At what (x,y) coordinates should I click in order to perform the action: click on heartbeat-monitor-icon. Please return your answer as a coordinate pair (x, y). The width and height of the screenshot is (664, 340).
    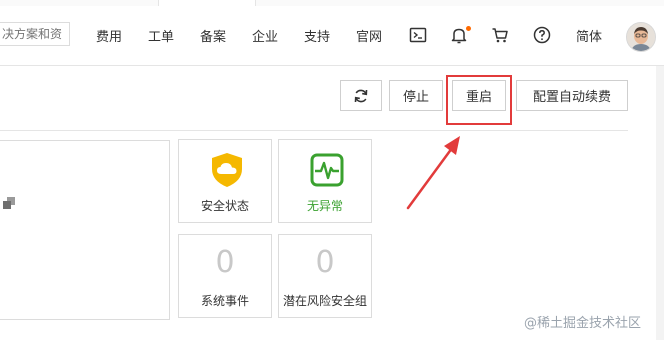
    Looking at the image, I should click on (327, 170).